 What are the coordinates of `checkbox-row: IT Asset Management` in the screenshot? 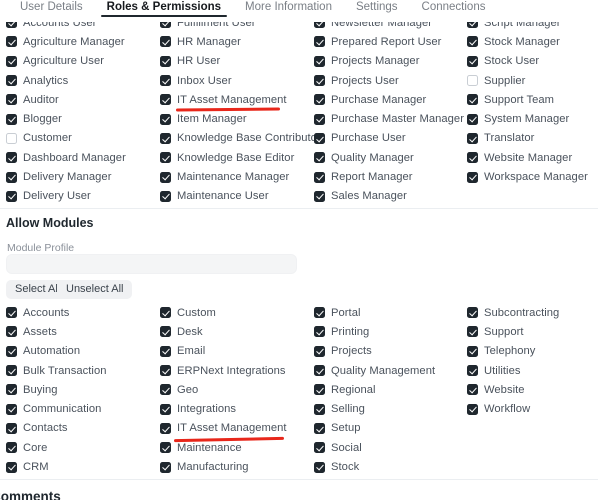 It's located at (236, 431).